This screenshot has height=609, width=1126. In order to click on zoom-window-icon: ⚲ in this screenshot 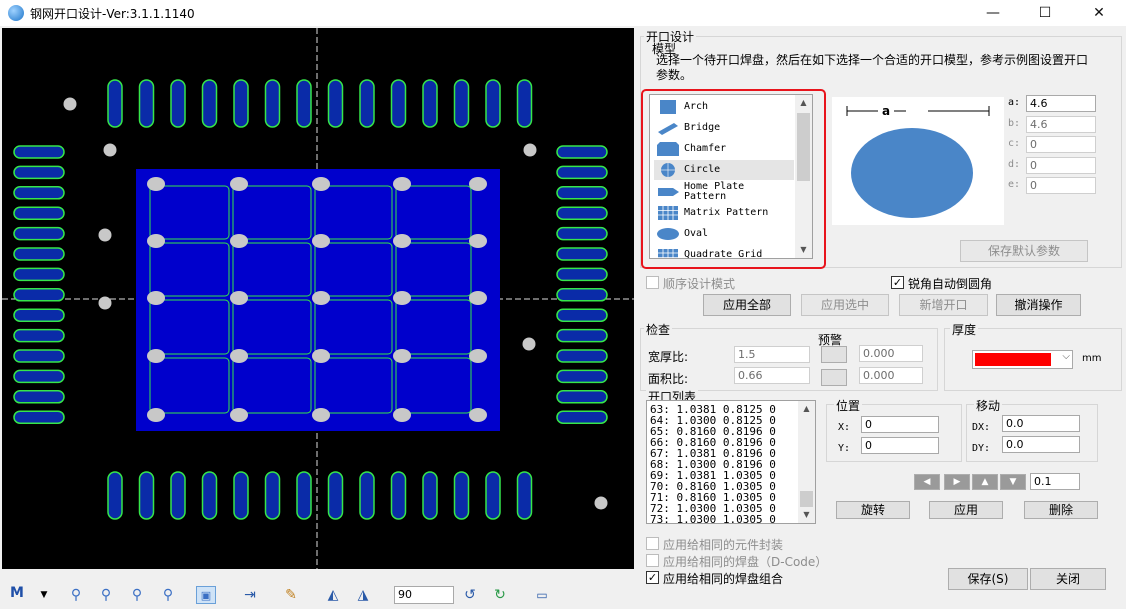, I will do `click(168, 595)`.